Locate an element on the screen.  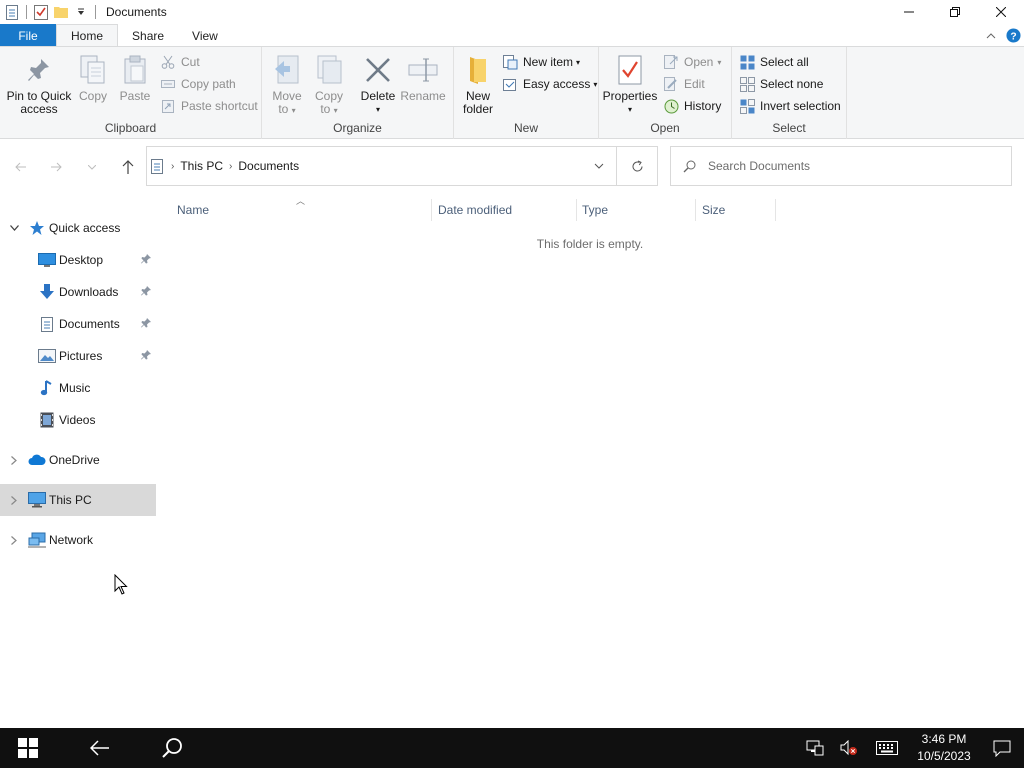
back-arrow-button is located at coordinates (100, 748).